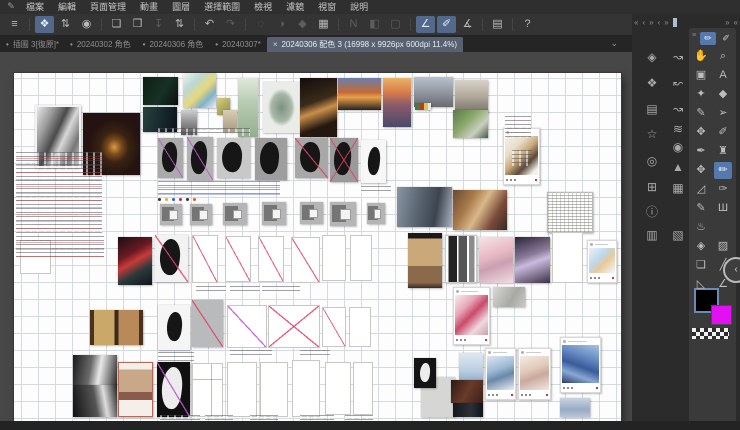 This screenshot has width=740, height=430. I want to click on gray-pencil-sketch, so click(509, 297).